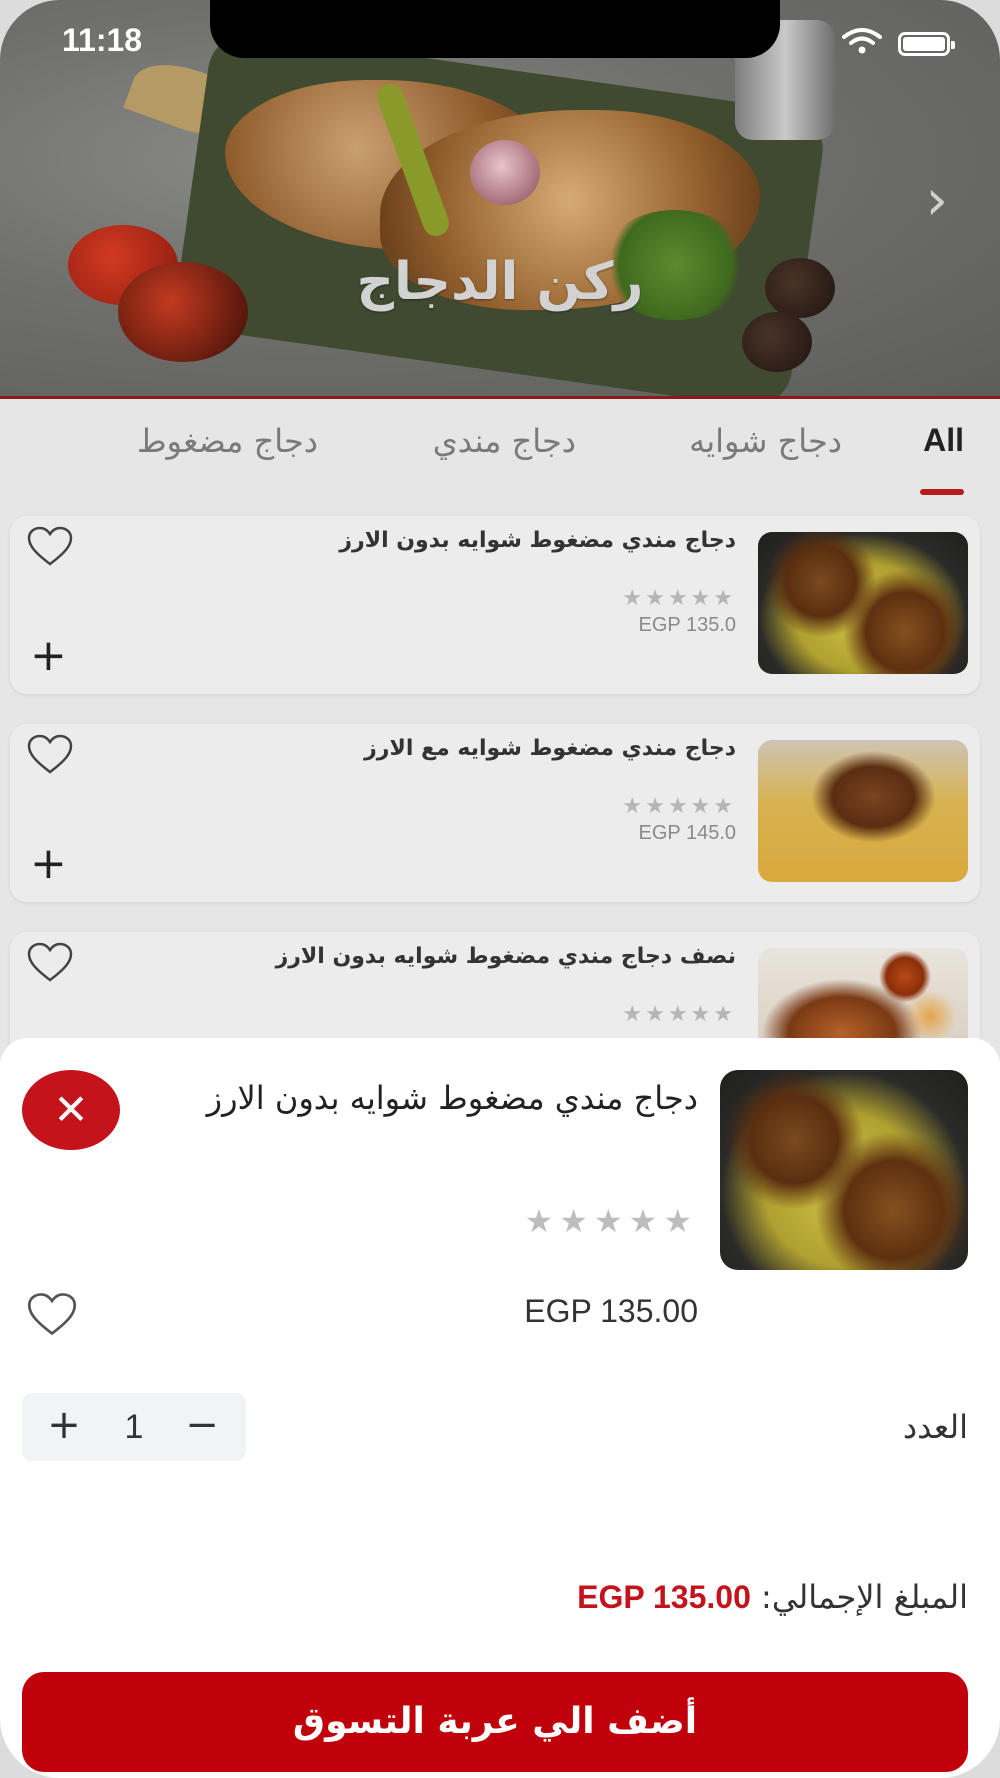 The image size is (1000, 1778). What do you see at coordinates (504, 441) in the screenshot?
I see `tab-mandi-chicken: دجاج مندي` at bounding box center [504, 441].